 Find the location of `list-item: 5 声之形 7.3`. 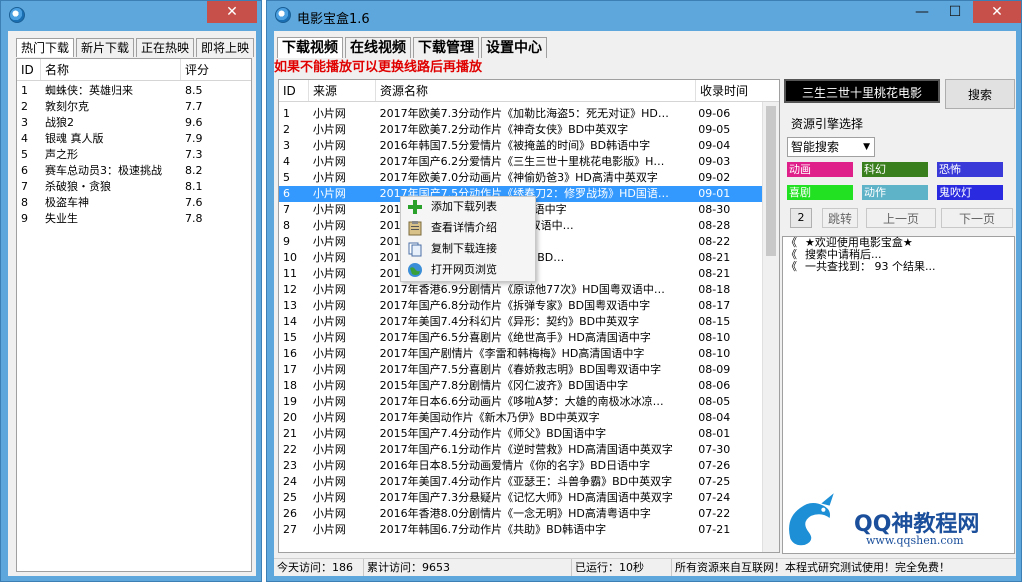

list-item: 5 声之形 7.3 is located at coordinates (134, 155).